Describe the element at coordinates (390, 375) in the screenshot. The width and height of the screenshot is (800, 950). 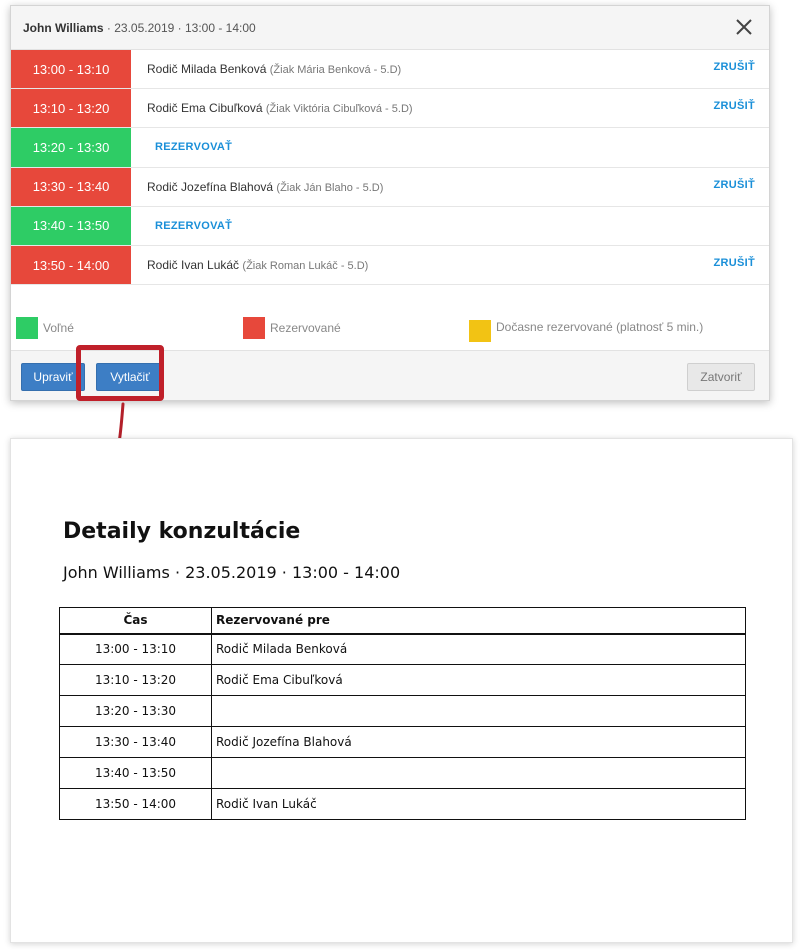
I see `modal-footer: Upraviť Vytlačiť Zatvoriť` at that location.